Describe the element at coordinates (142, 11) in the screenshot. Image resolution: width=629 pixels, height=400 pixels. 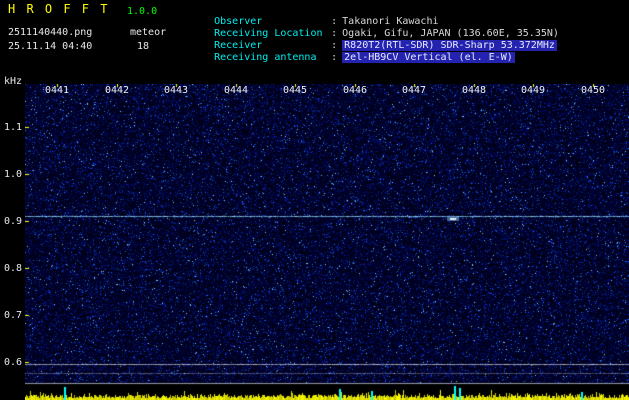
I see `app-version: 1.0.0` at that location.